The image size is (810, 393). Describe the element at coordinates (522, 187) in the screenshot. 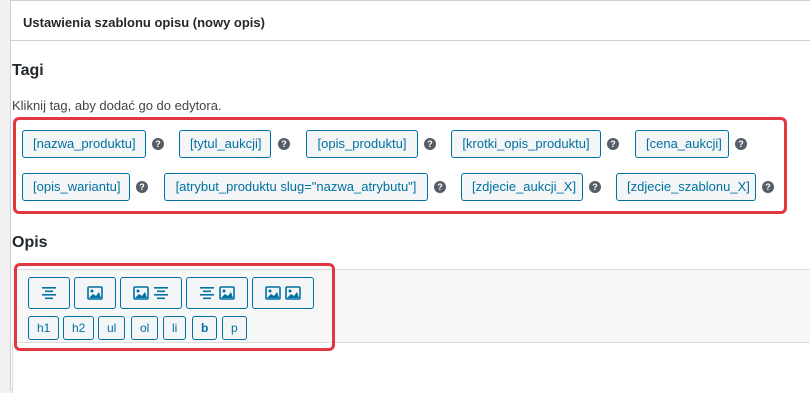

I see `tag-zdjecie-aukcji: [zdjecie_aukcji_X]` at that location.